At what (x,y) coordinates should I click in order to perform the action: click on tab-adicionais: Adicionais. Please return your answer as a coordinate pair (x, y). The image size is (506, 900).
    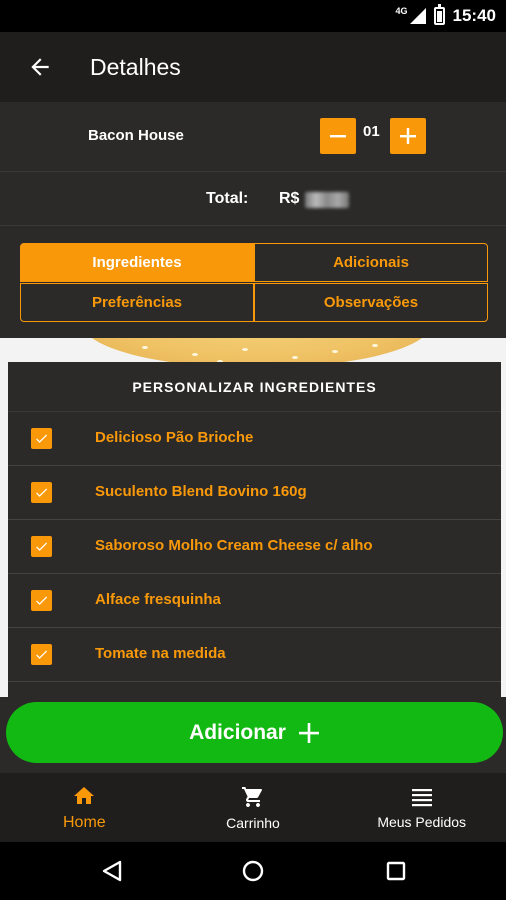
    Looking at the image, I should click on (371, 262).